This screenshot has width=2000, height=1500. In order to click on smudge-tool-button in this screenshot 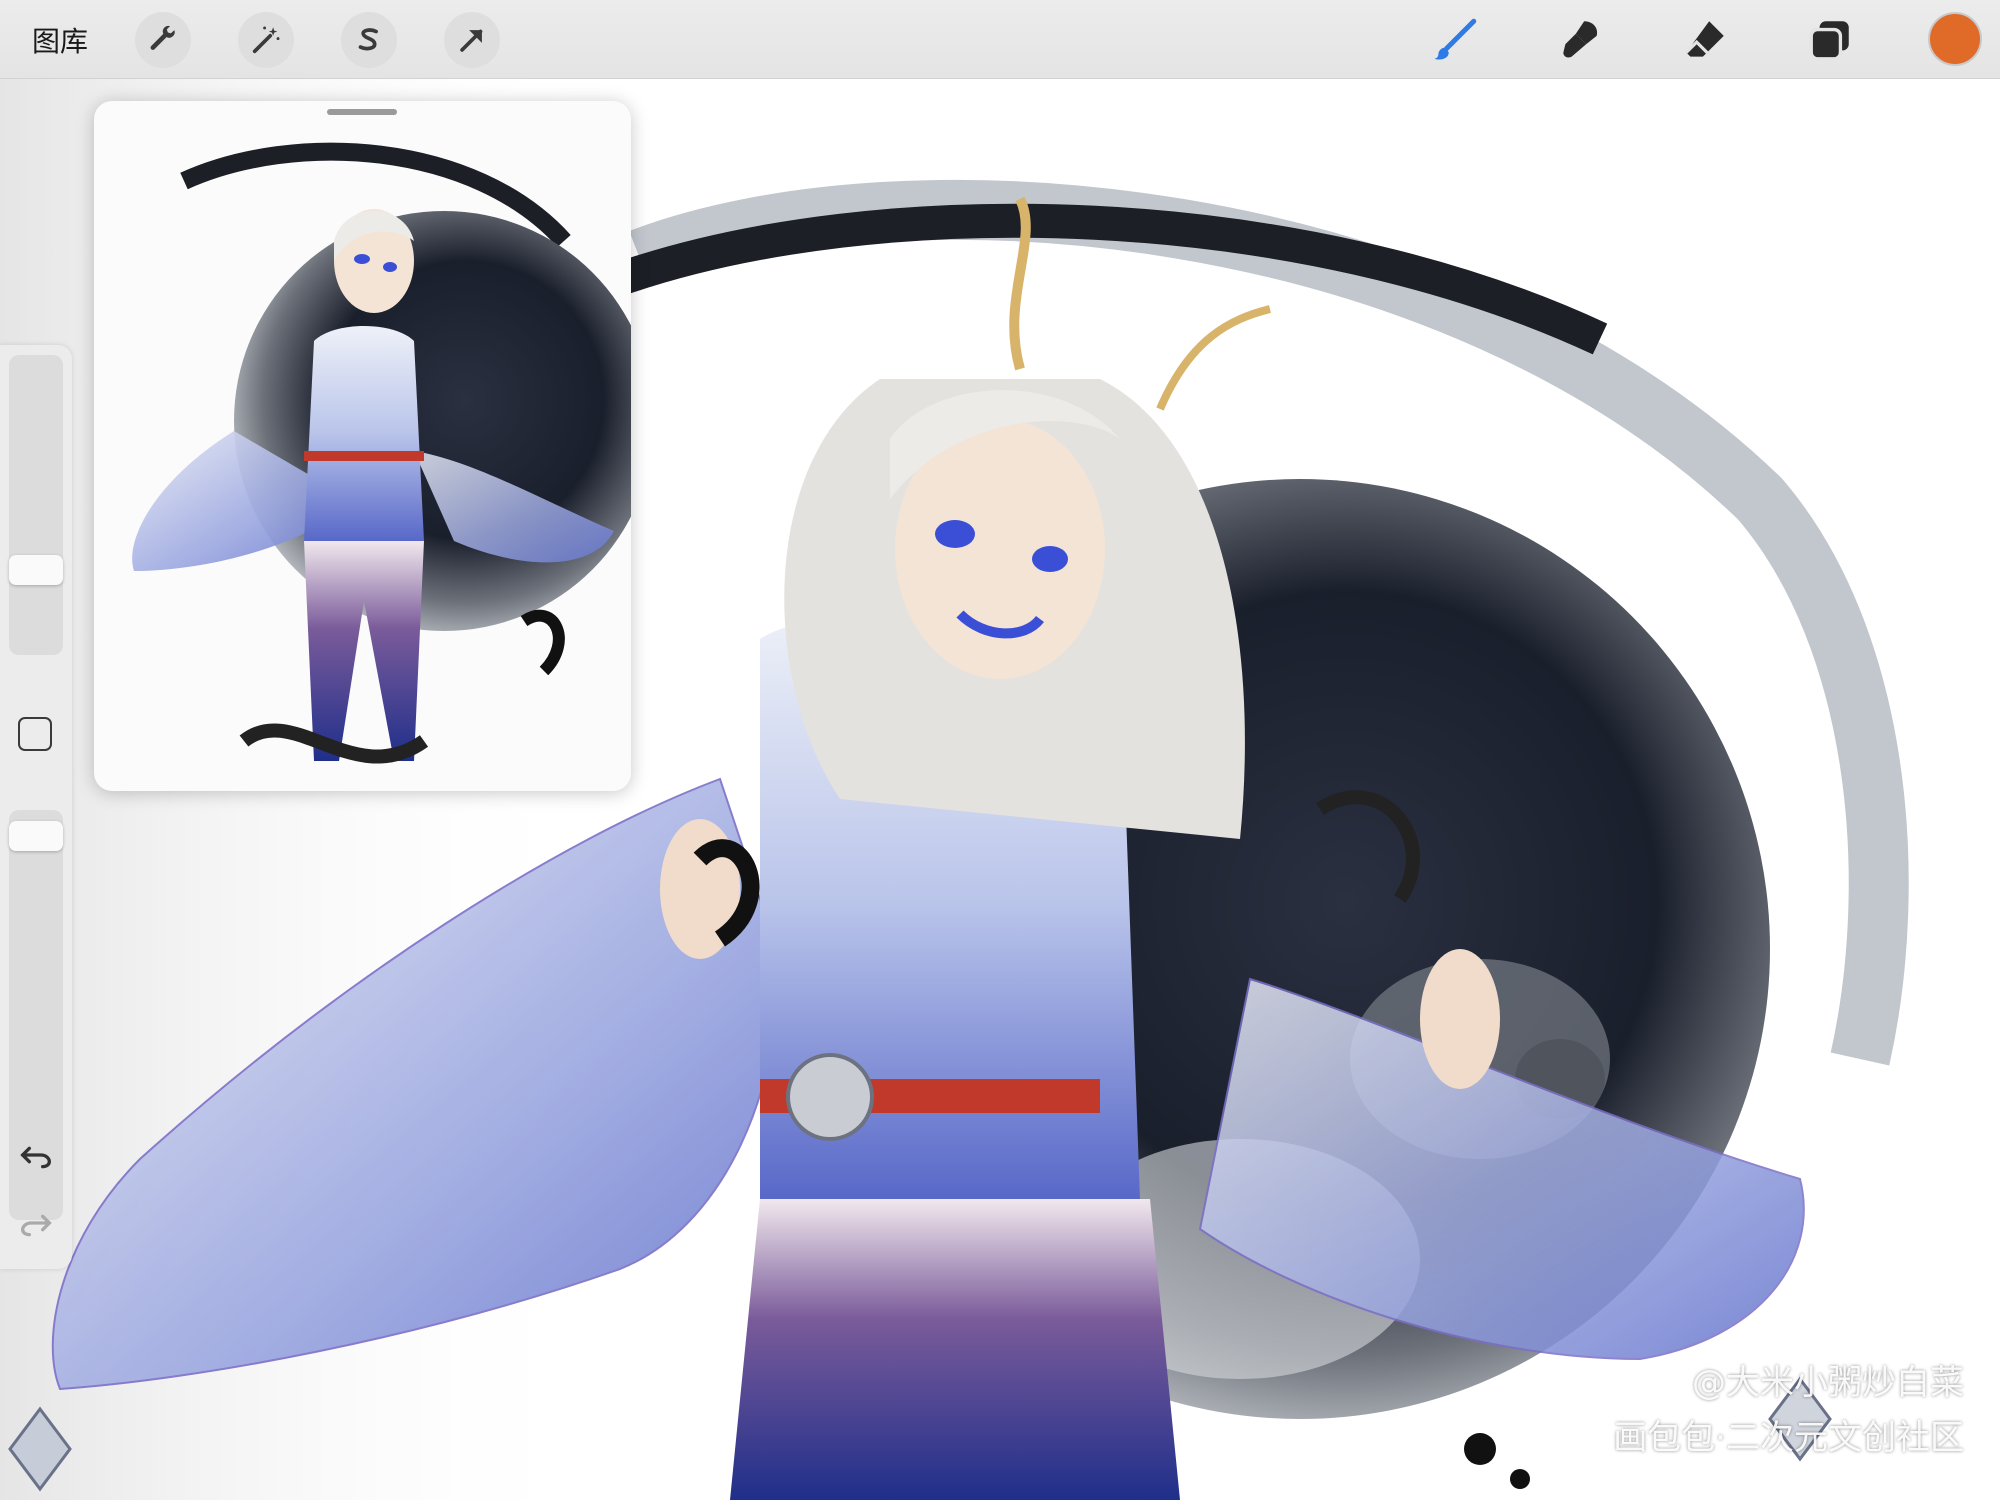, I will do `click(1580, 40)`.